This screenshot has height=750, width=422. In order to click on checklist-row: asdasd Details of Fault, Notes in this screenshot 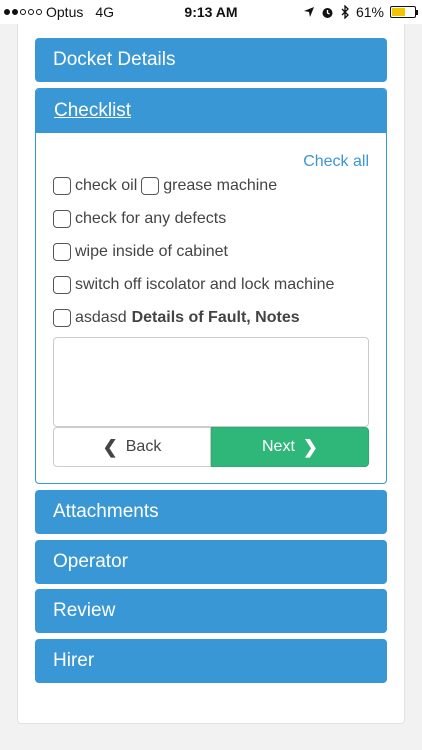, I will do `click(176, 318)`.